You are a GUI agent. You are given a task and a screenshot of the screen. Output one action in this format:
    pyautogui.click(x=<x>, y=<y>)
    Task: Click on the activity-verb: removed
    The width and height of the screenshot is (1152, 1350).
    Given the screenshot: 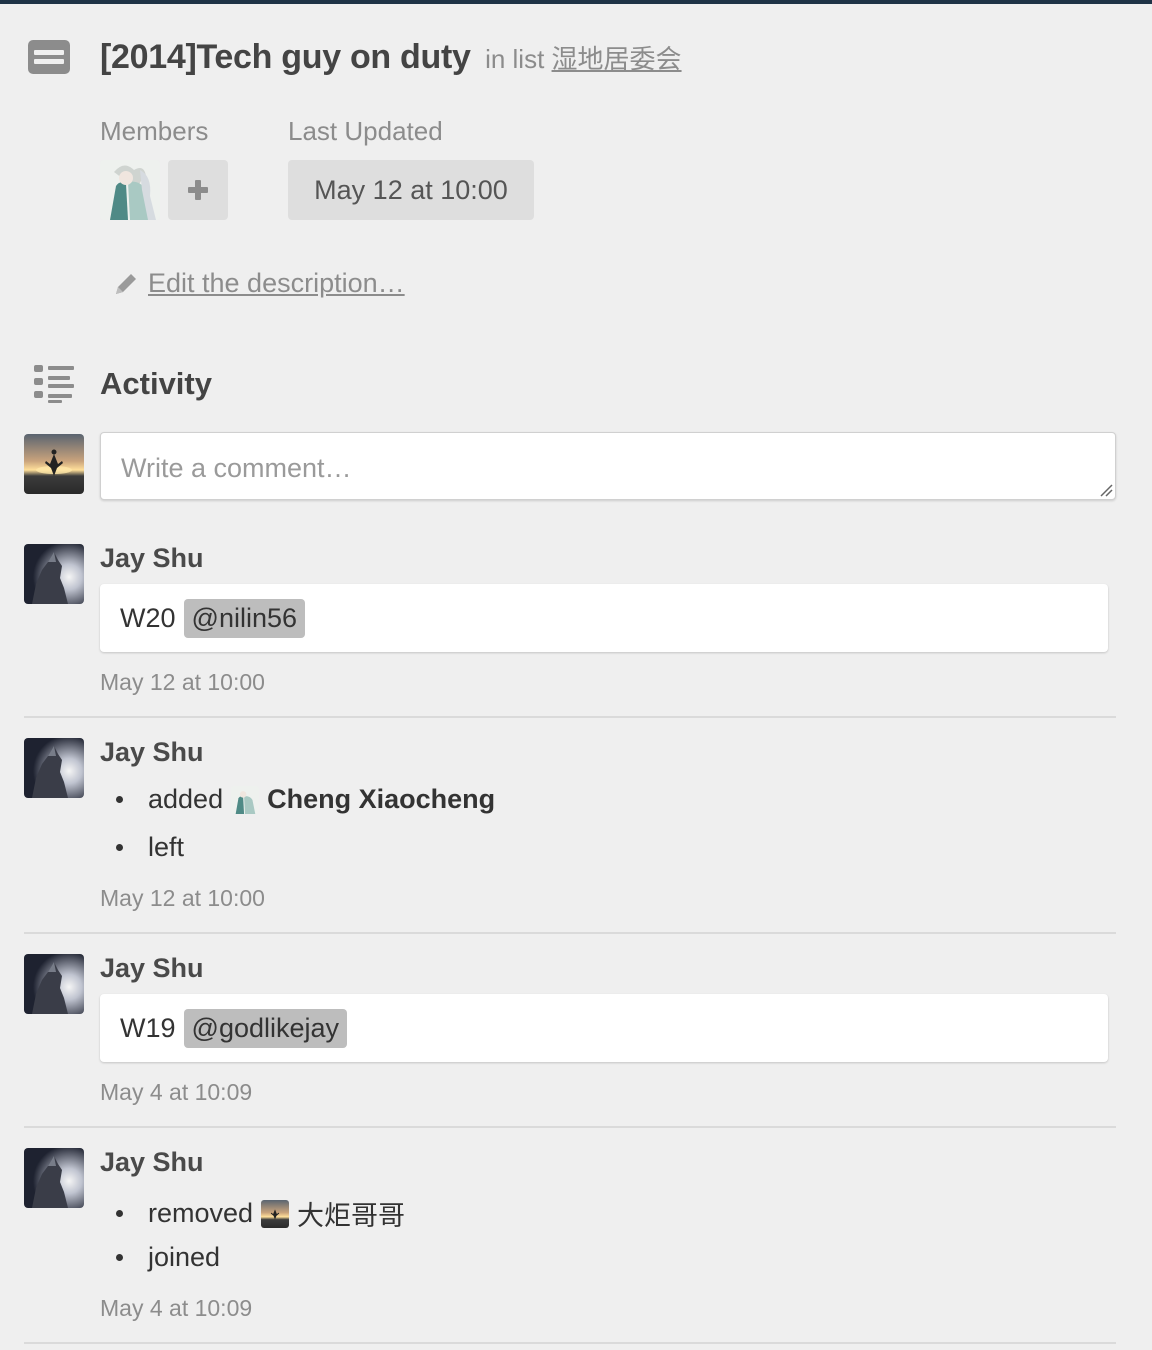 What is the action you would take?
    pyautogui.click(x=201, y=1213)
    